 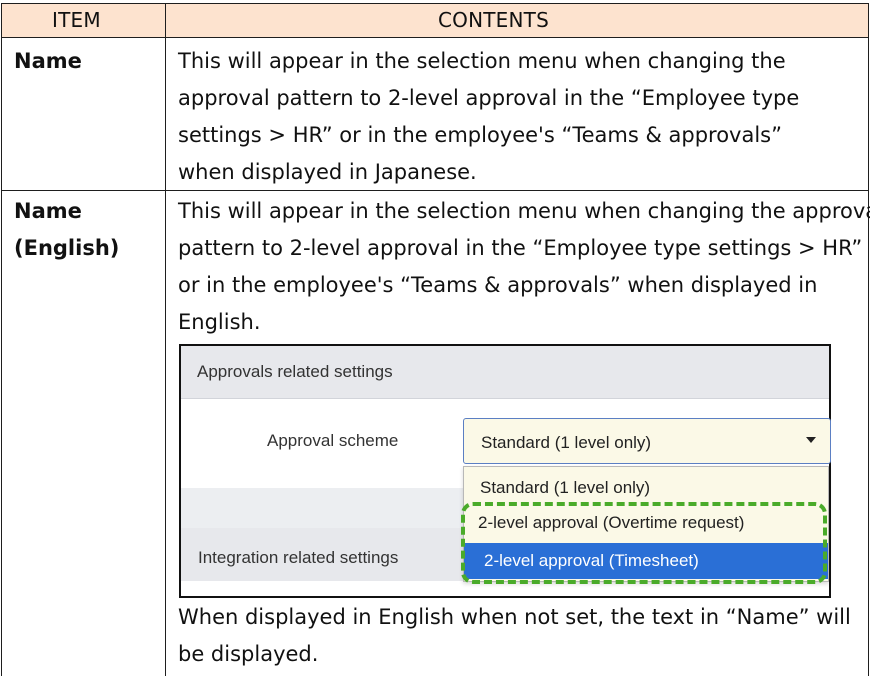 What do you see at coordinates (435, 20) in the screenshot?
I see `table-header-row` at bounding box center [435, 20].